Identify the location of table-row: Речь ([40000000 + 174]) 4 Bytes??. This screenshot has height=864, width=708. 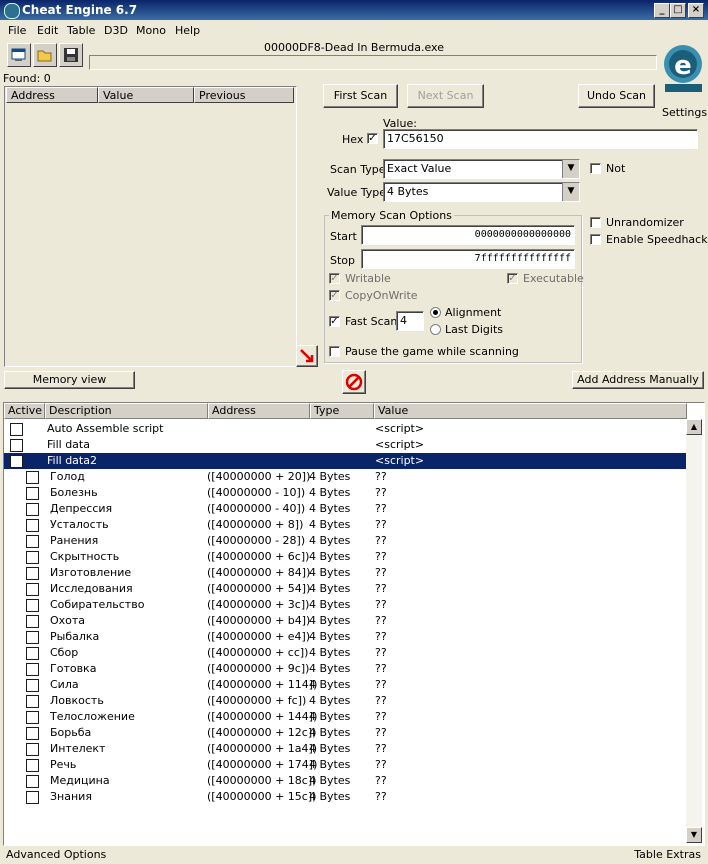
(345, 765).